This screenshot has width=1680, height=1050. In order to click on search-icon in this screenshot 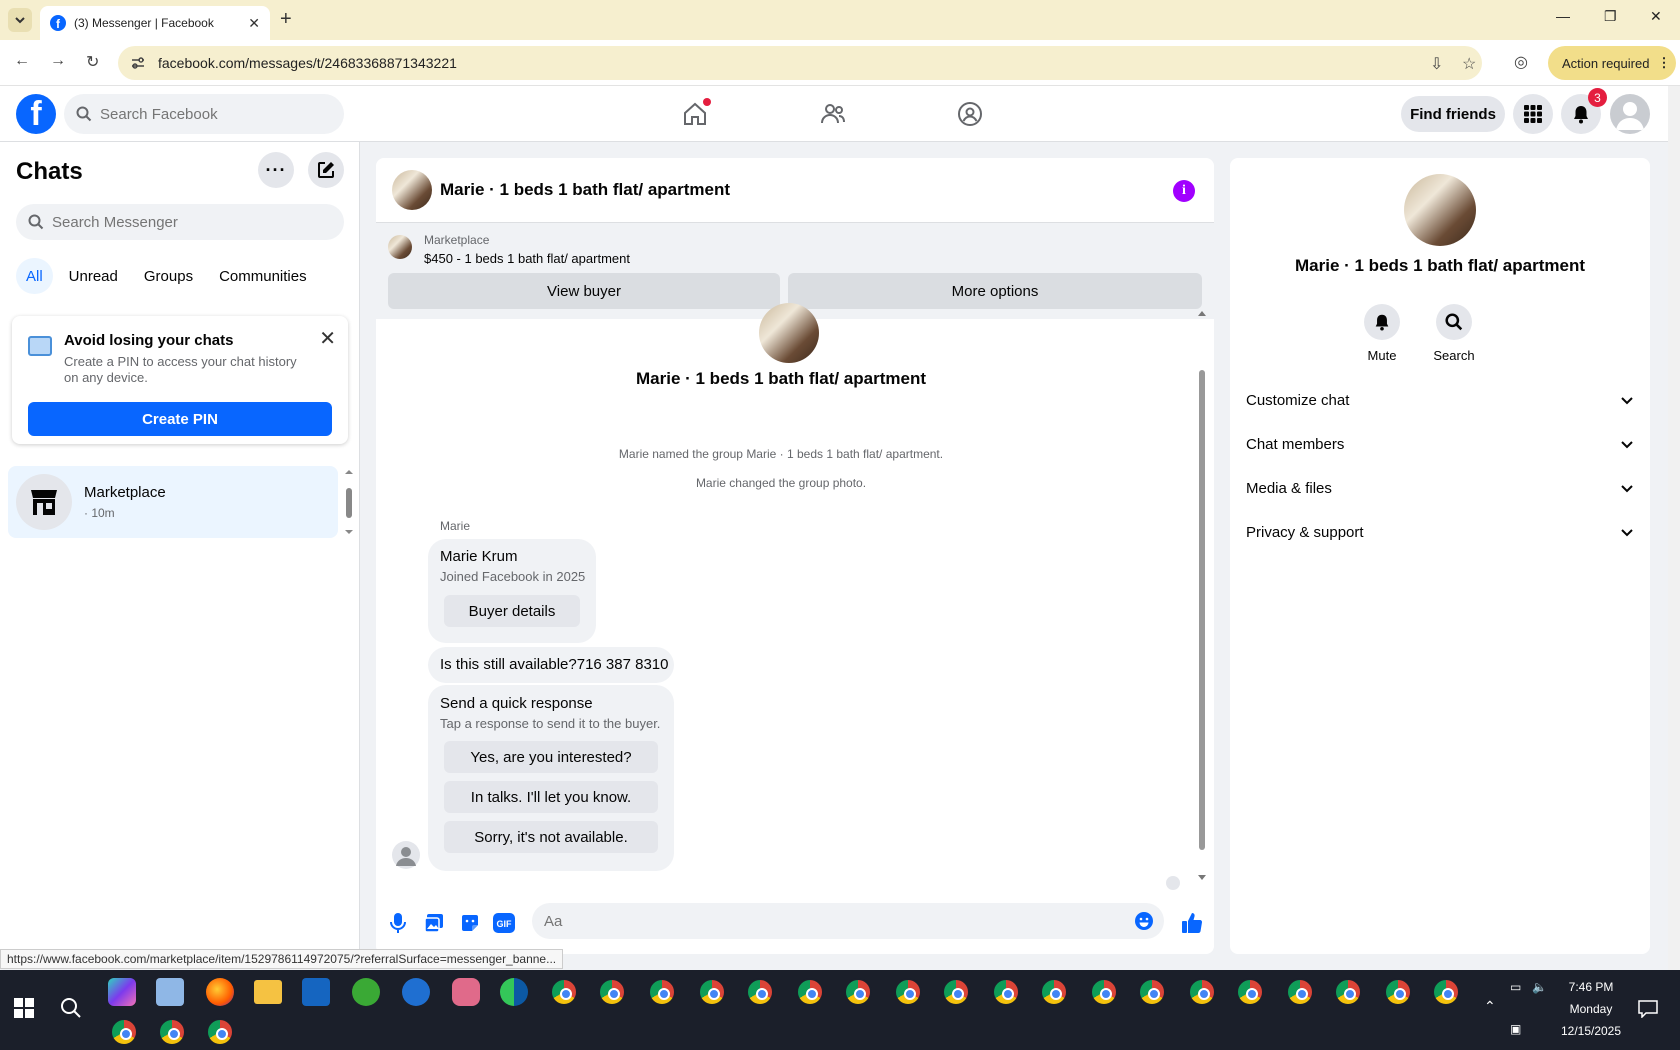, I will do `click(71, 1008)`.